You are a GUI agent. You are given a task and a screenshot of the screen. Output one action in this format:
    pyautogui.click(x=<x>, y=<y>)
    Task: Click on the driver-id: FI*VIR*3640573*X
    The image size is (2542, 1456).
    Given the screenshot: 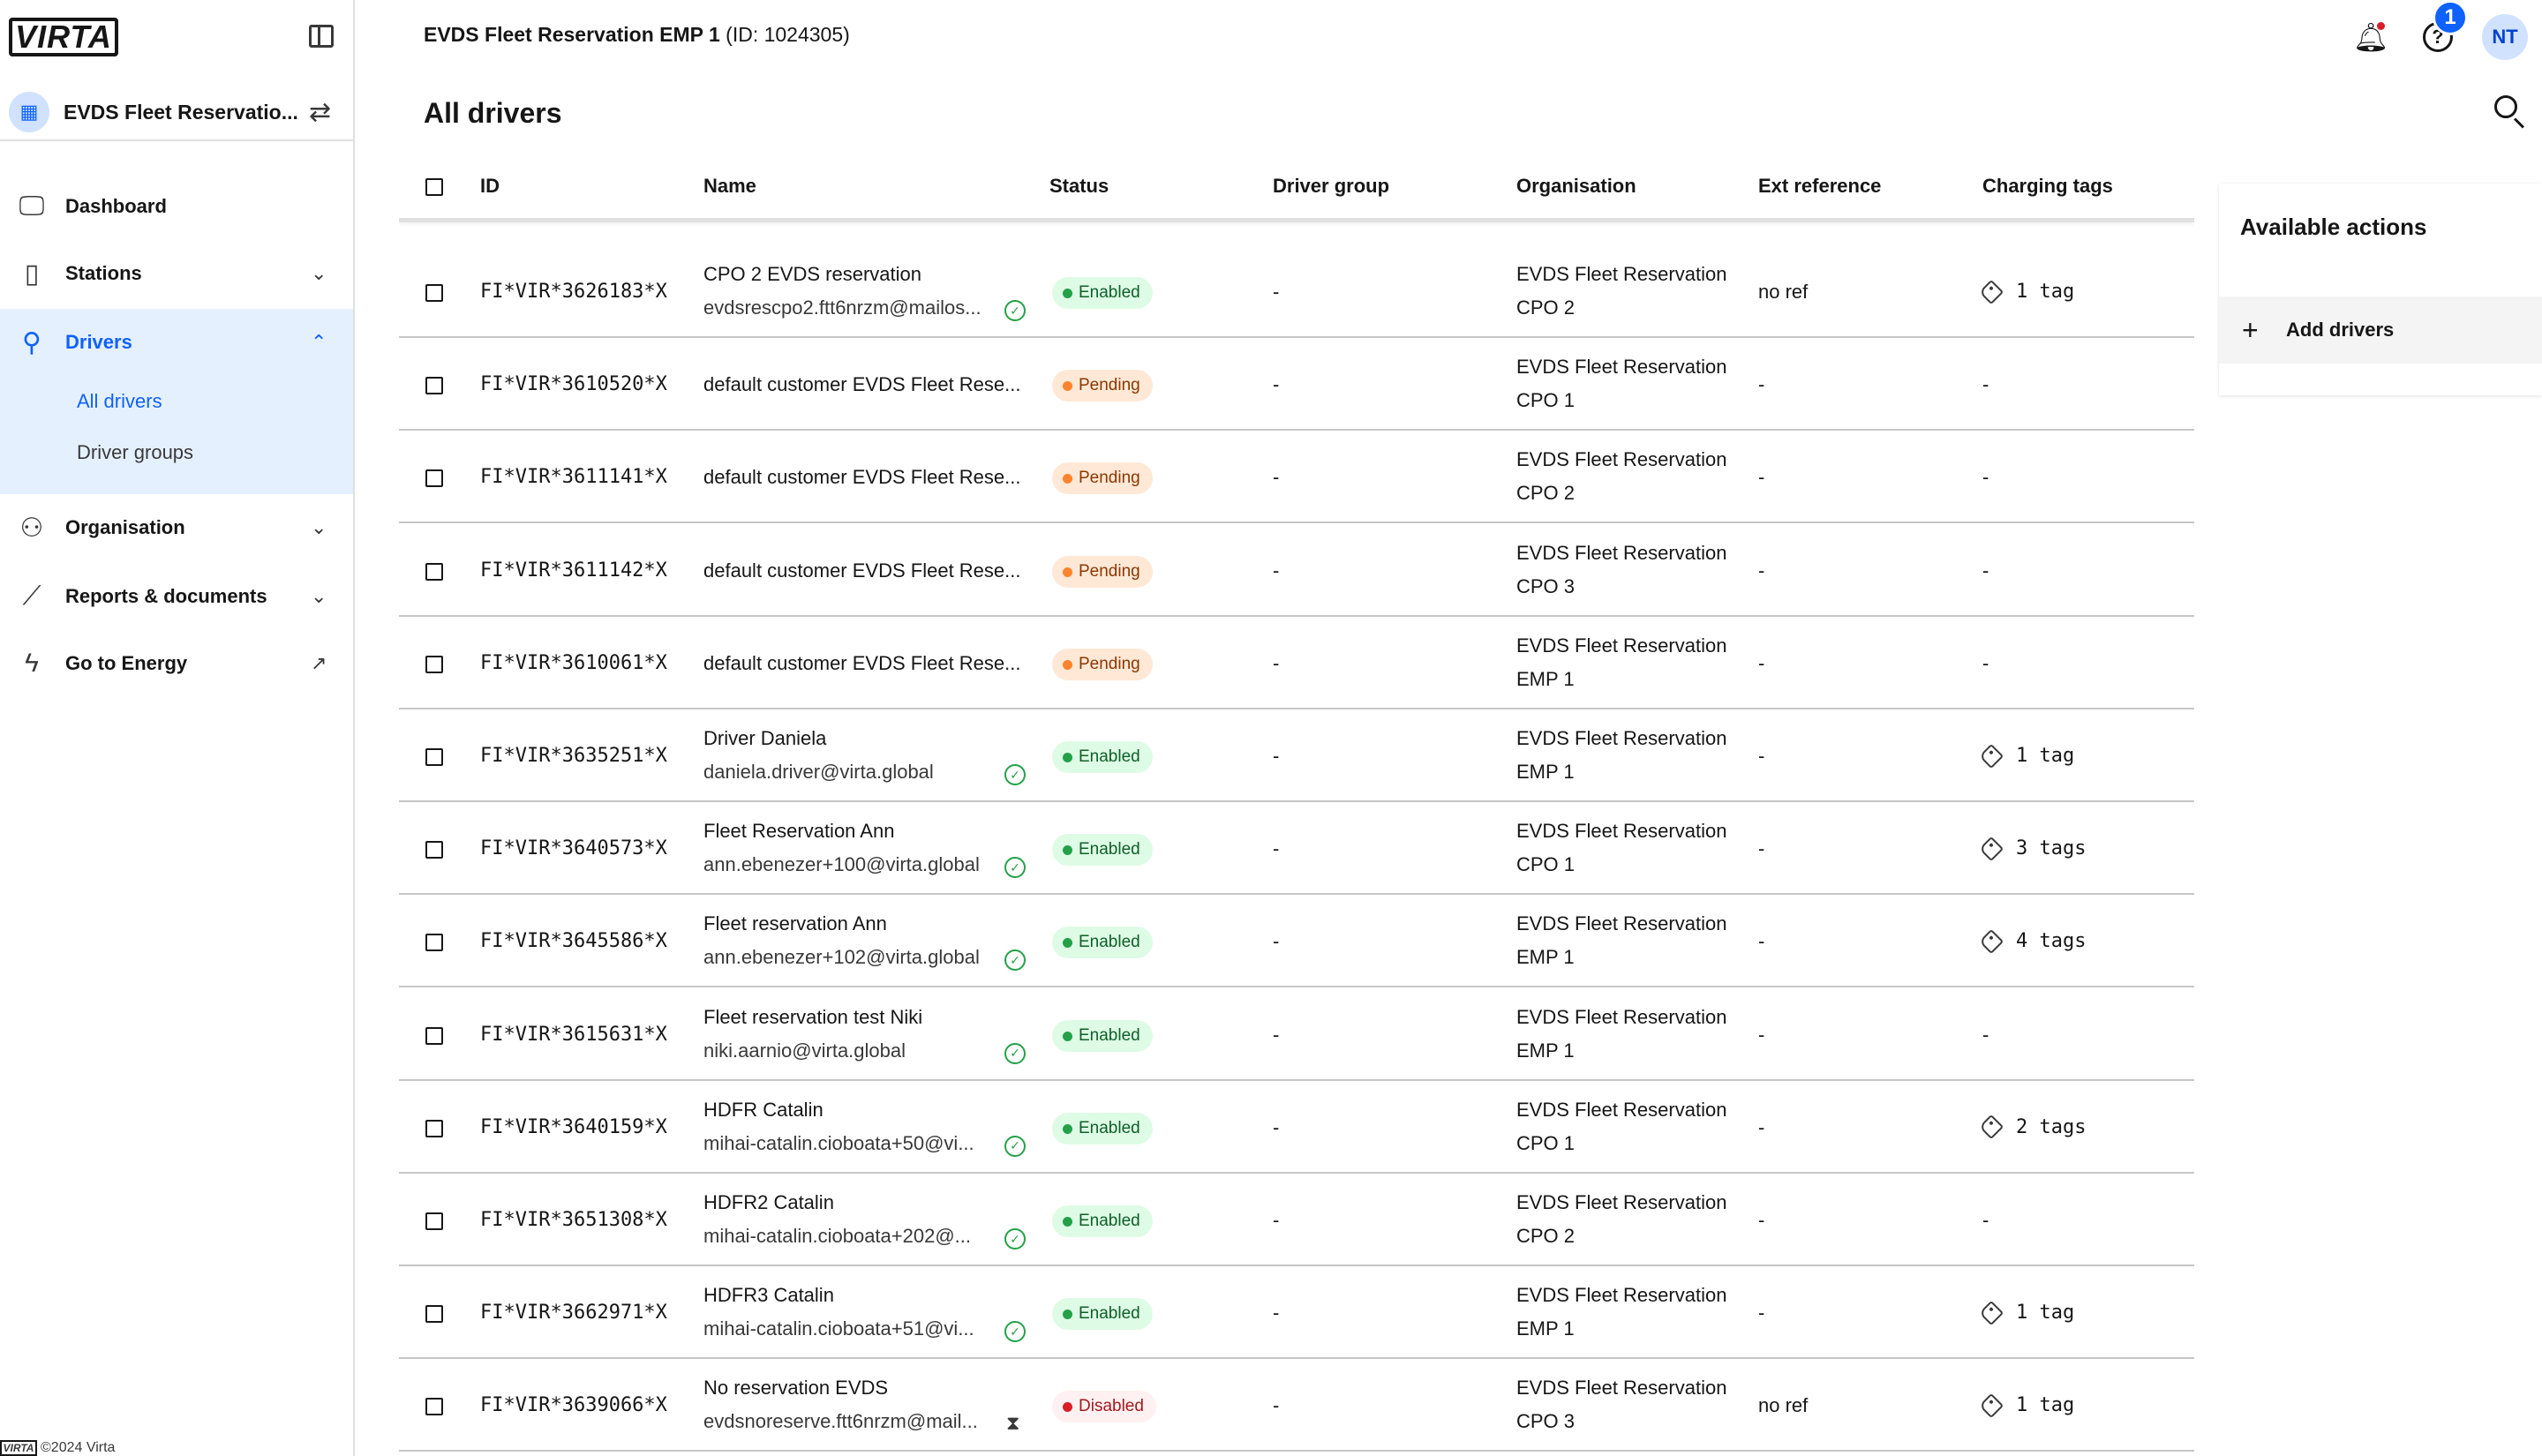 What is the action you would take?
    pyautogui.click(x=573, y=848)
    